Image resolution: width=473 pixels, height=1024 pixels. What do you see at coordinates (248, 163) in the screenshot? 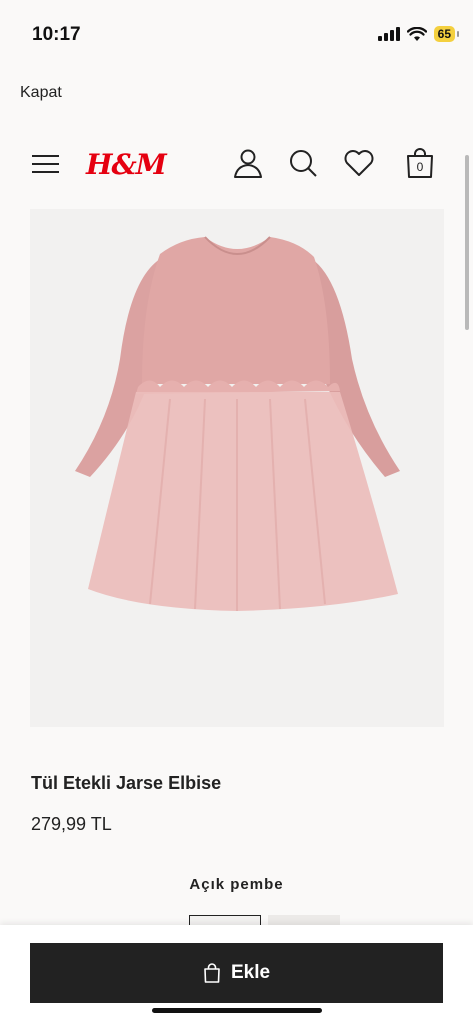
I see `account-icon` at bounding box center [248, 163].